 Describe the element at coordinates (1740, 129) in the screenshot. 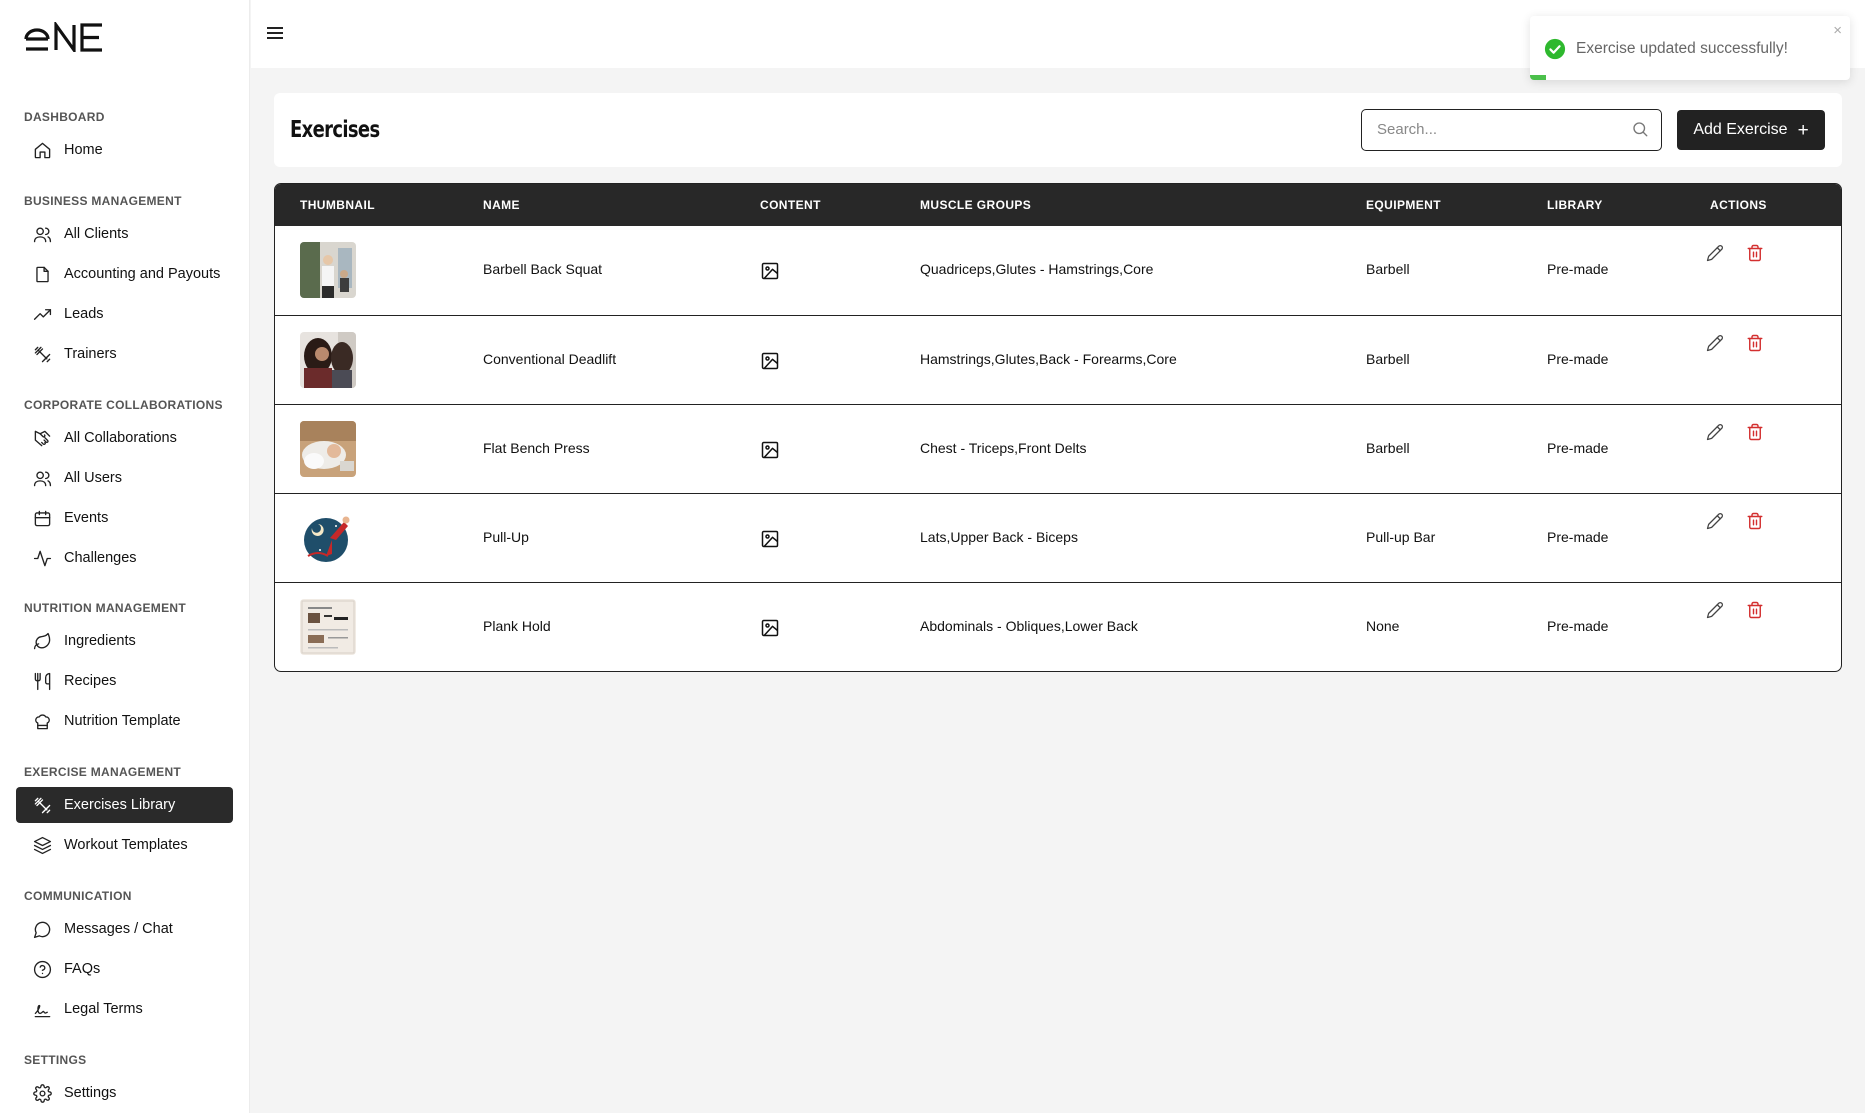

I see `add-exercise-label: Add Exercise` at that location.